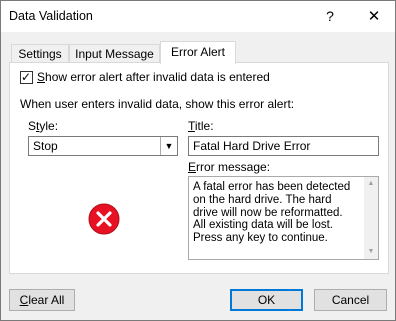 This screenshot has height=321, width=396. I want to click on scroll-down-icon: ▼, so click(371, 252).